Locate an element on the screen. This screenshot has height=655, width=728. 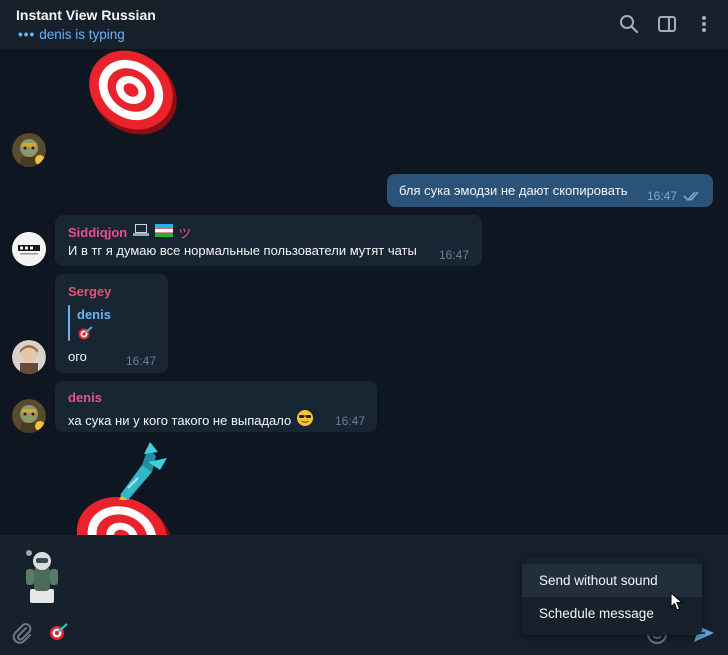
sender-name: denis is located at coordinates (85, 397).